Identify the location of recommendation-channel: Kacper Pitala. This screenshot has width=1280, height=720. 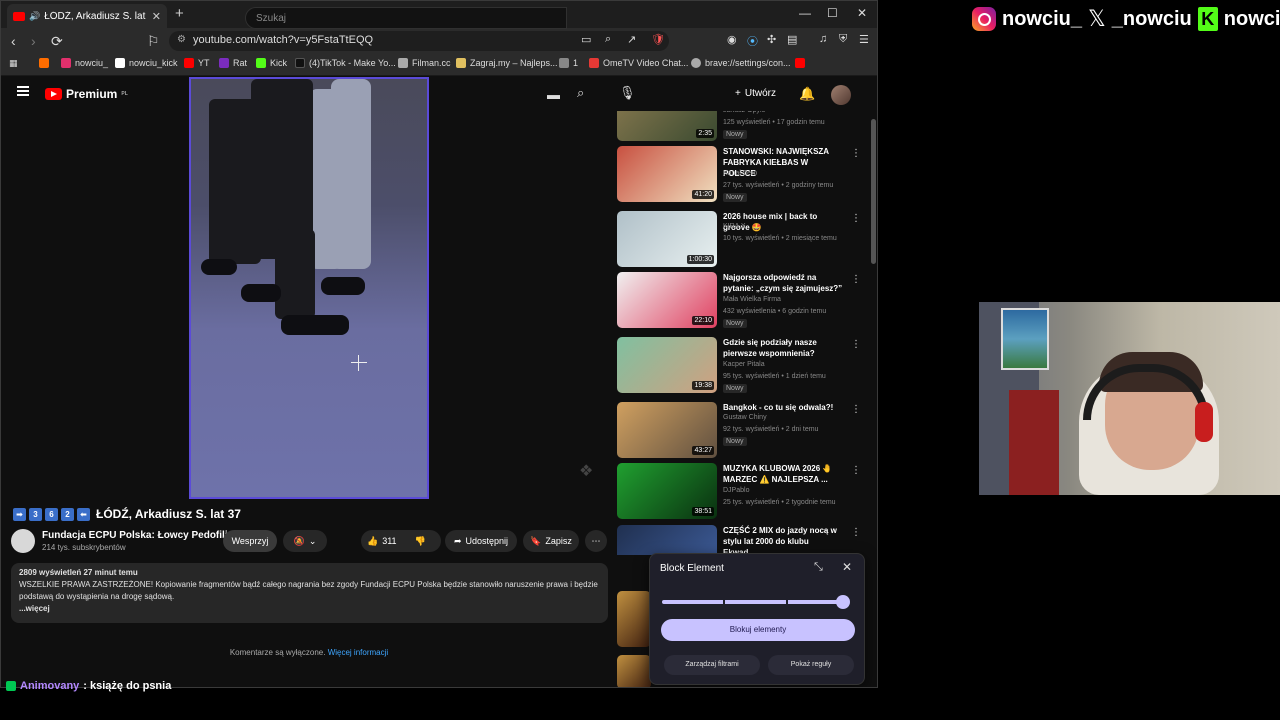
(744, 364).